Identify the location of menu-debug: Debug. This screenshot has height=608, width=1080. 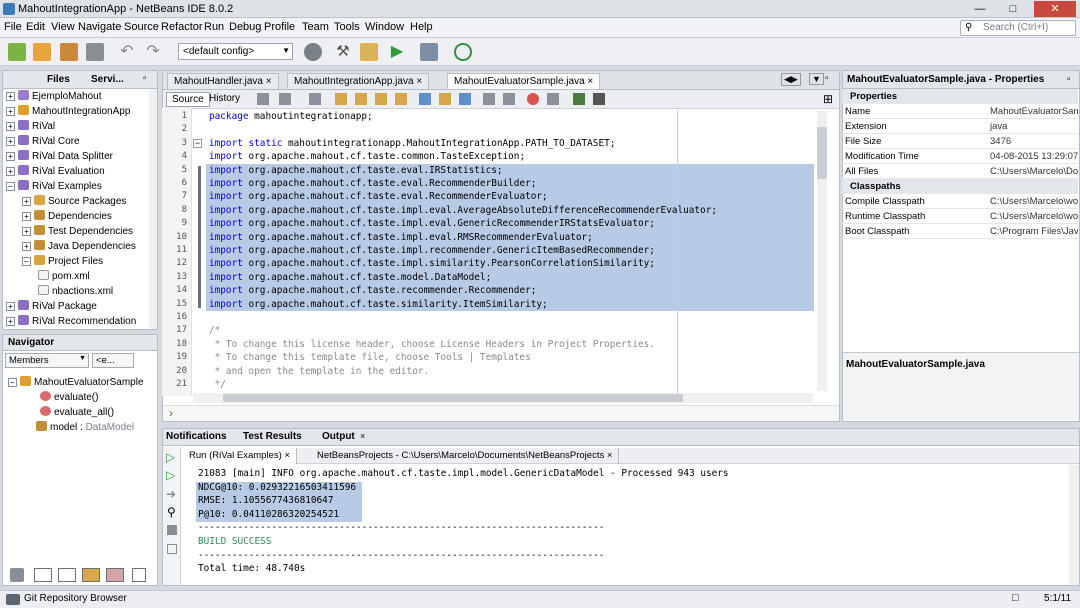
(245, 27).